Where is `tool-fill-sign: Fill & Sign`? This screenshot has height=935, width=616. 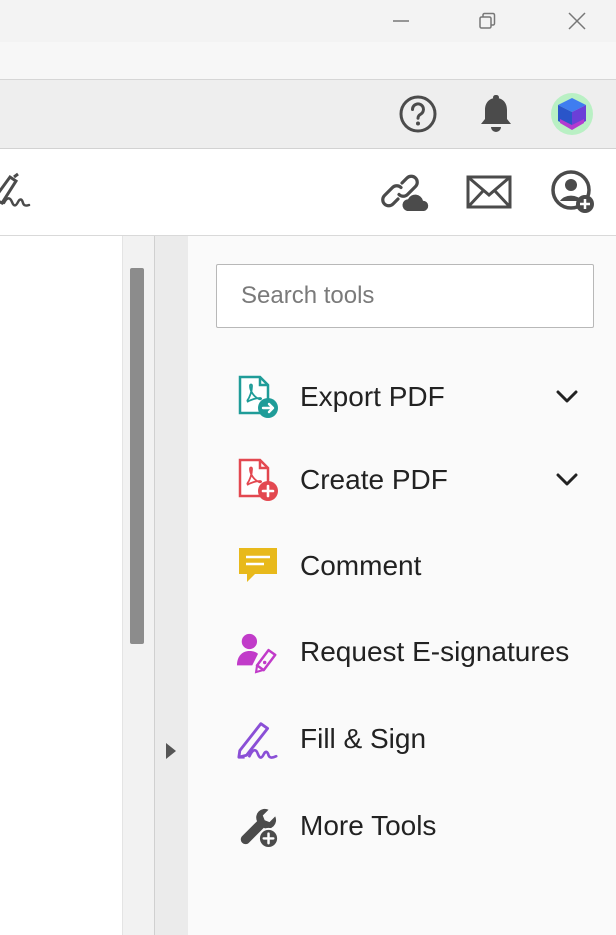 tool-fill-sign: Fill & Sign is located at coordinates (402, 739).